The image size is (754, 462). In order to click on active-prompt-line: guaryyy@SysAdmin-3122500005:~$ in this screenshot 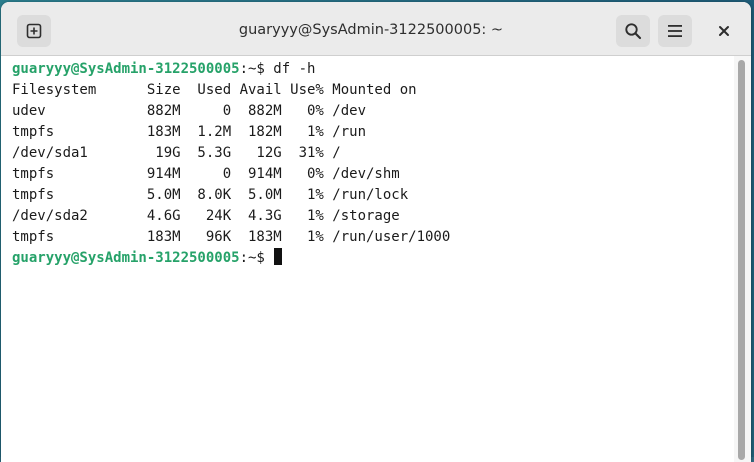, I will do `click(373, 258)`.